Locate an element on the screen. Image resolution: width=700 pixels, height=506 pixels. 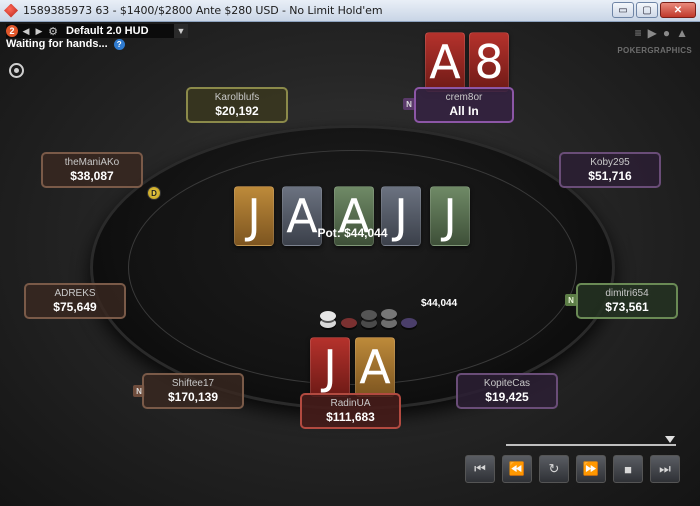
next-hand-button: ⏭ is located at coordinates (665, 469).